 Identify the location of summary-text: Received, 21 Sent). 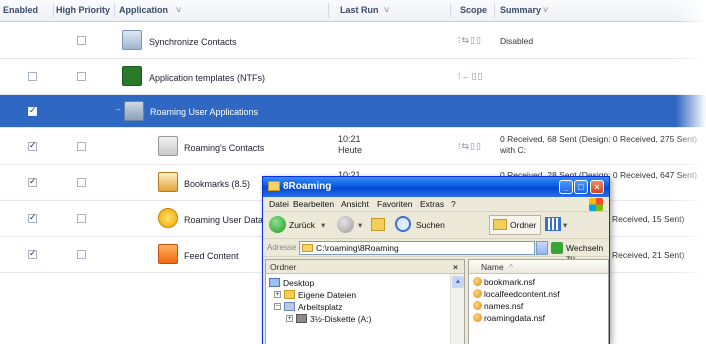
(648, 255).